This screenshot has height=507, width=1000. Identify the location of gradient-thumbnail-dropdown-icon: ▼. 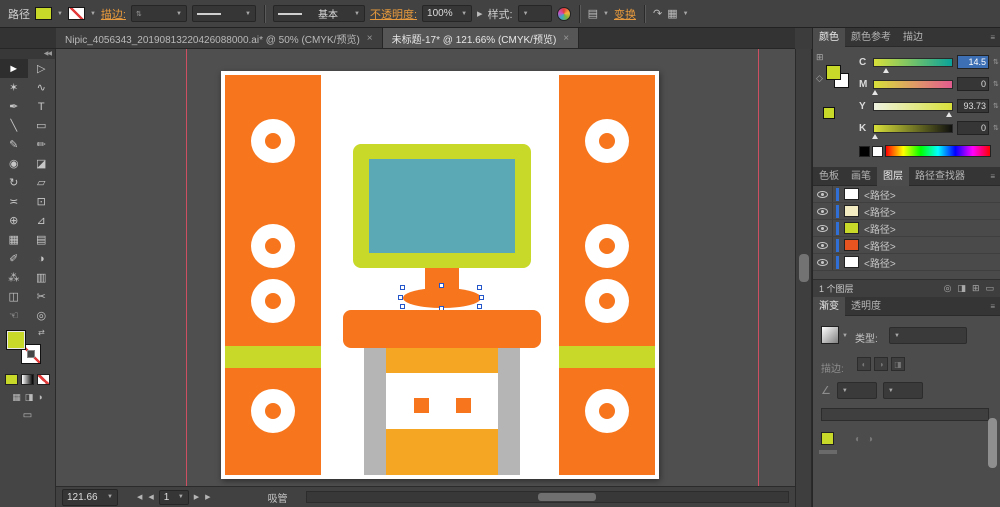
(845, 336).